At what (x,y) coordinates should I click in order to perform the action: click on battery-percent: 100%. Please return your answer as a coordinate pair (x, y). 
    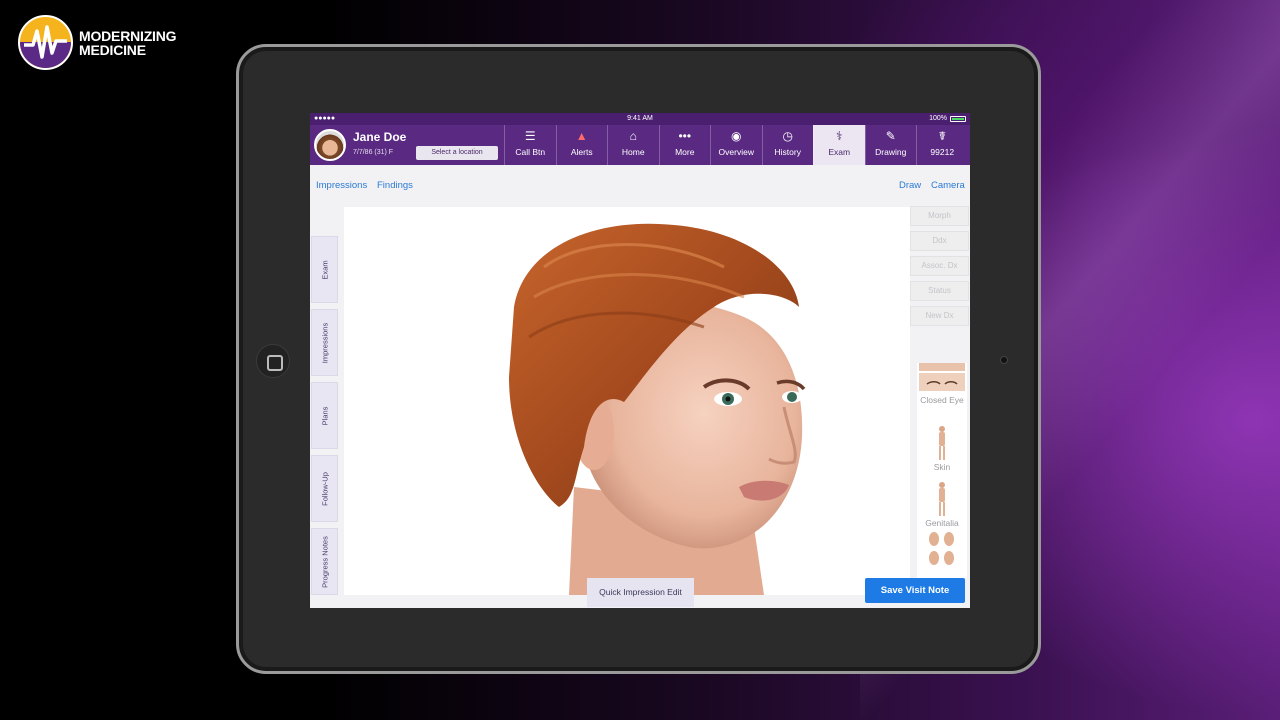
    Looking at the image, I should click on (938, 118).